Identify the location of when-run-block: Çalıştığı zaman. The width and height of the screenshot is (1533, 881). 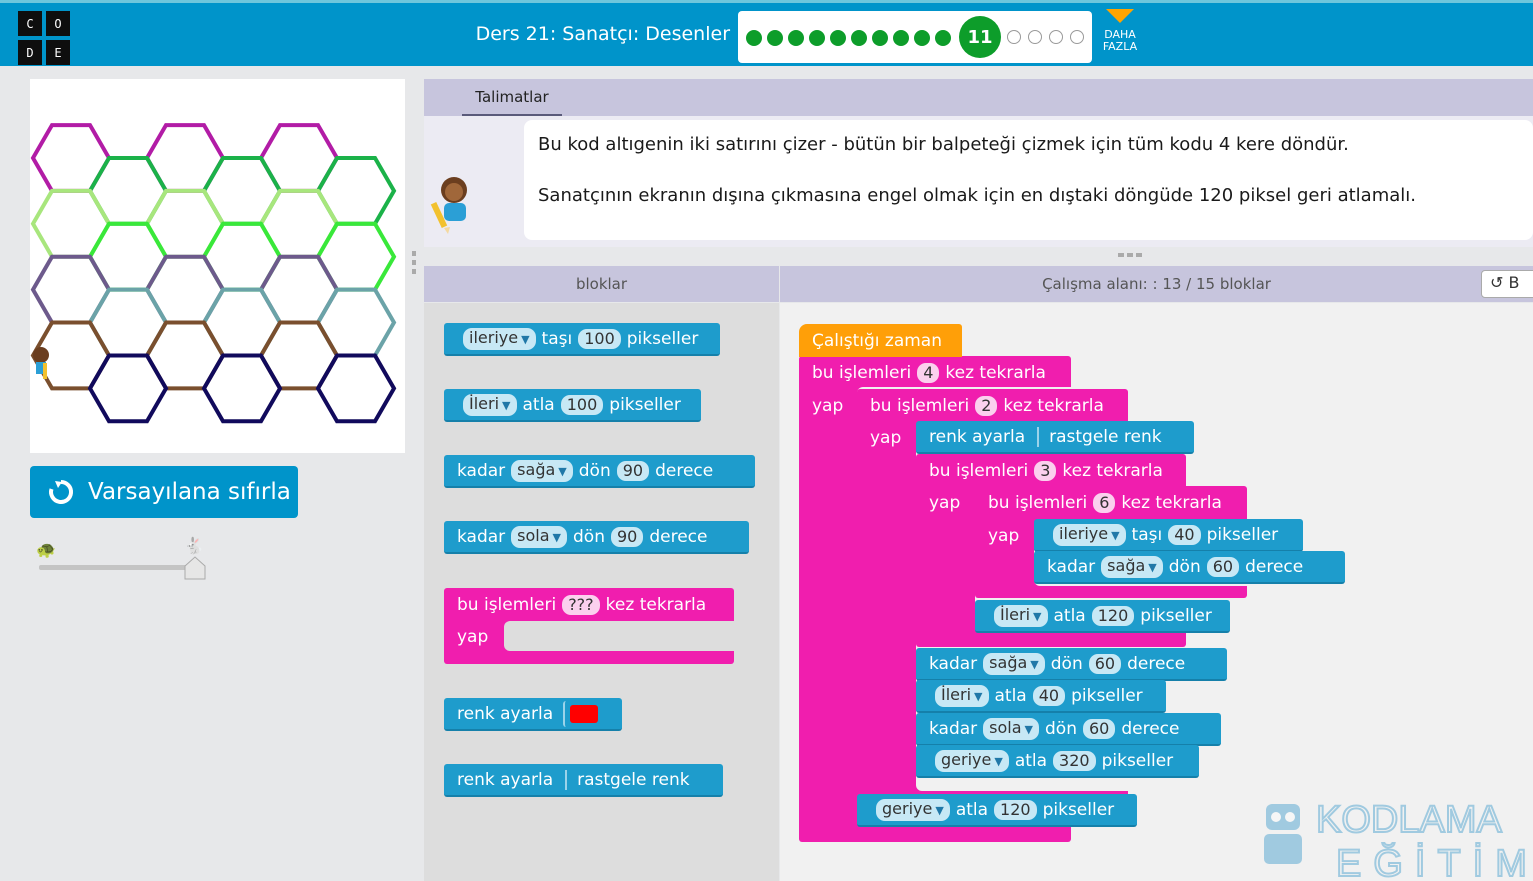
(880, 340).